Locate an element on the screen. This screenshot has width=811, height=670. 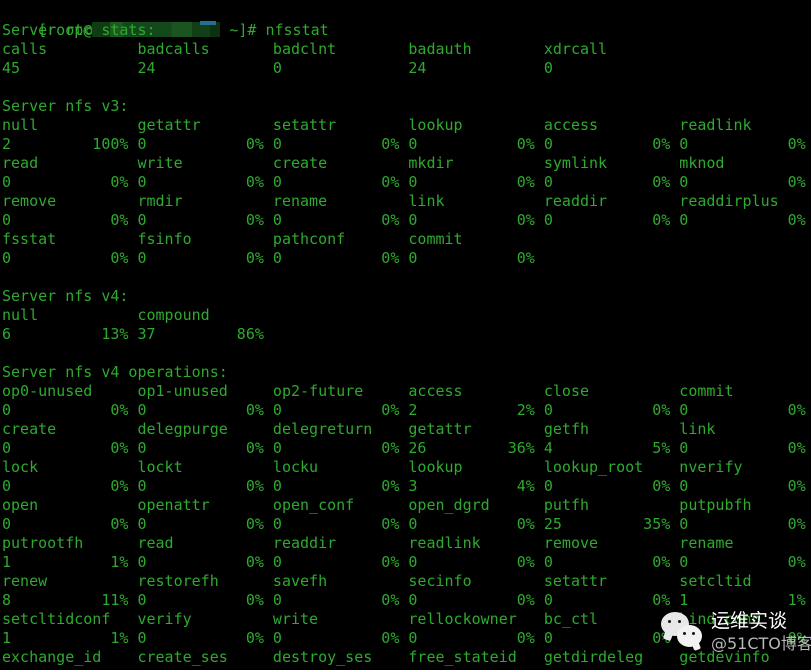
op-value-row: 2 100% 0 0% 0 0% 0 0% 0 0% 0 0% is located at coordinates (404, 144).